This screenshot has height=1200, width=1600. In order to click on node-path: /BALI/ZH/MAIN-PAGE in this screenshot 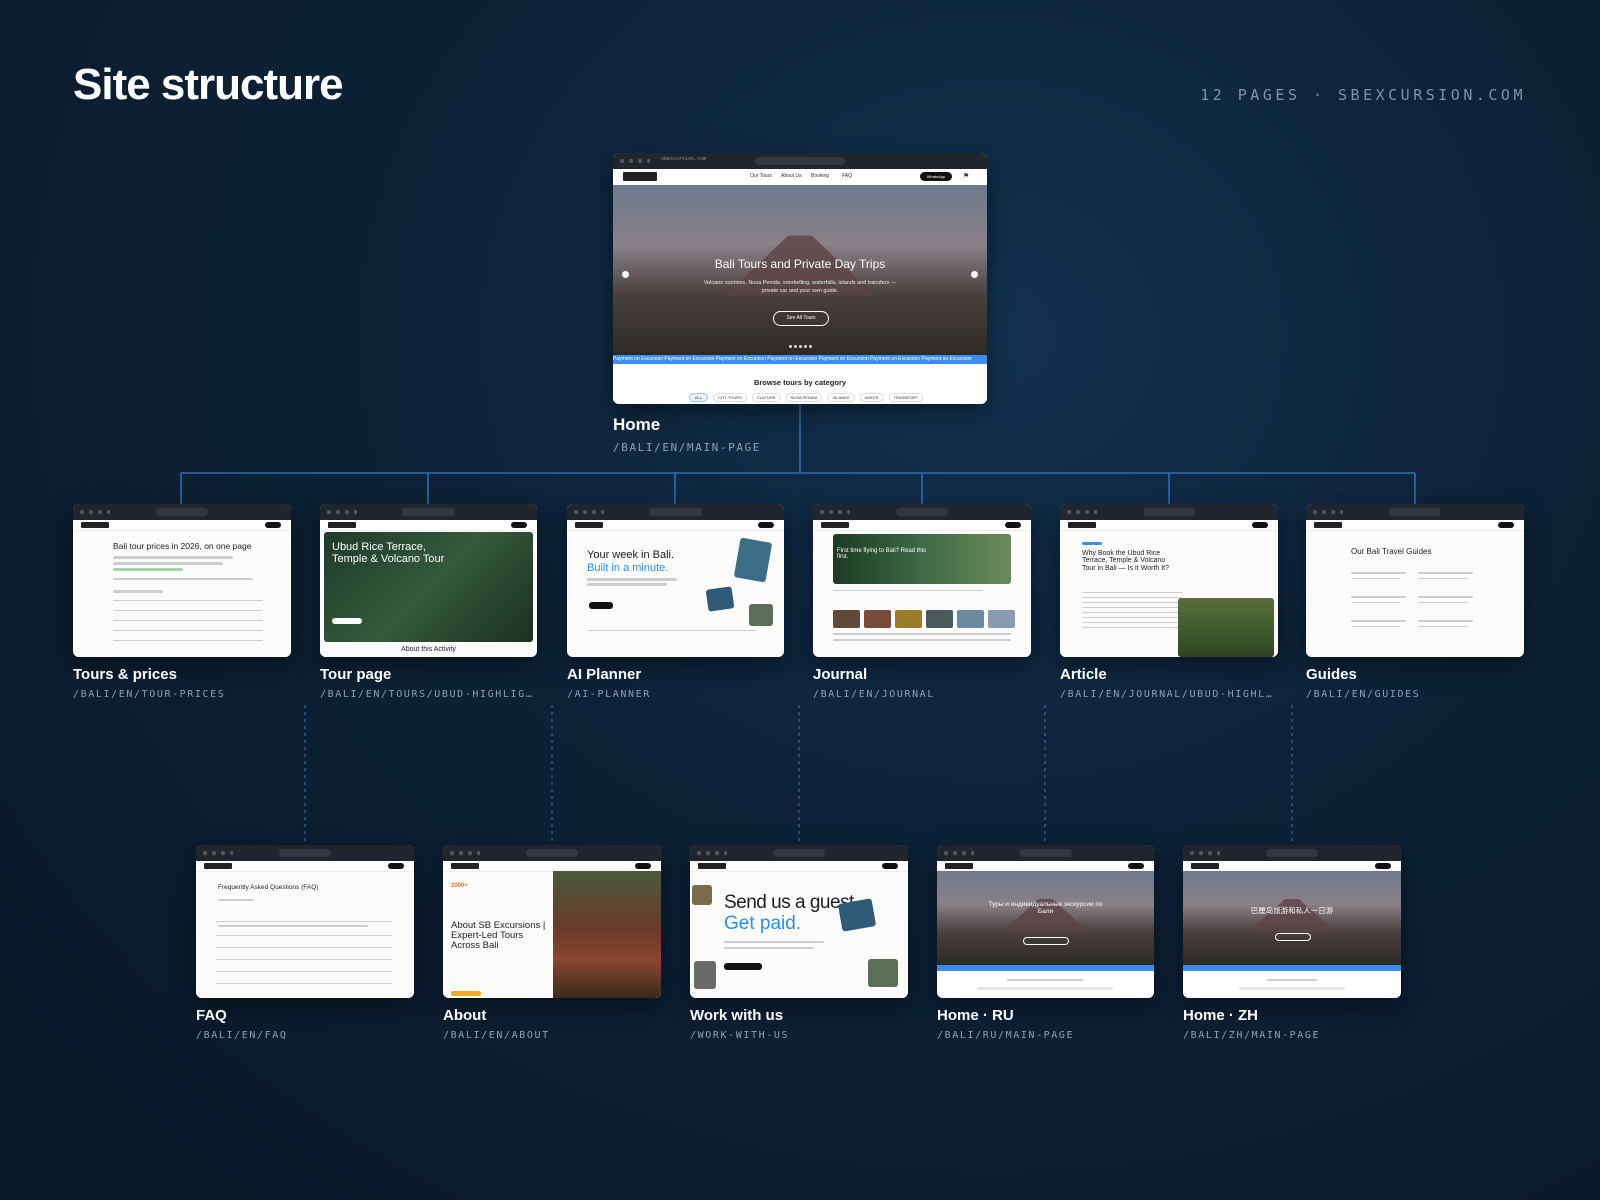, I will do `click(1252, 1035)`.